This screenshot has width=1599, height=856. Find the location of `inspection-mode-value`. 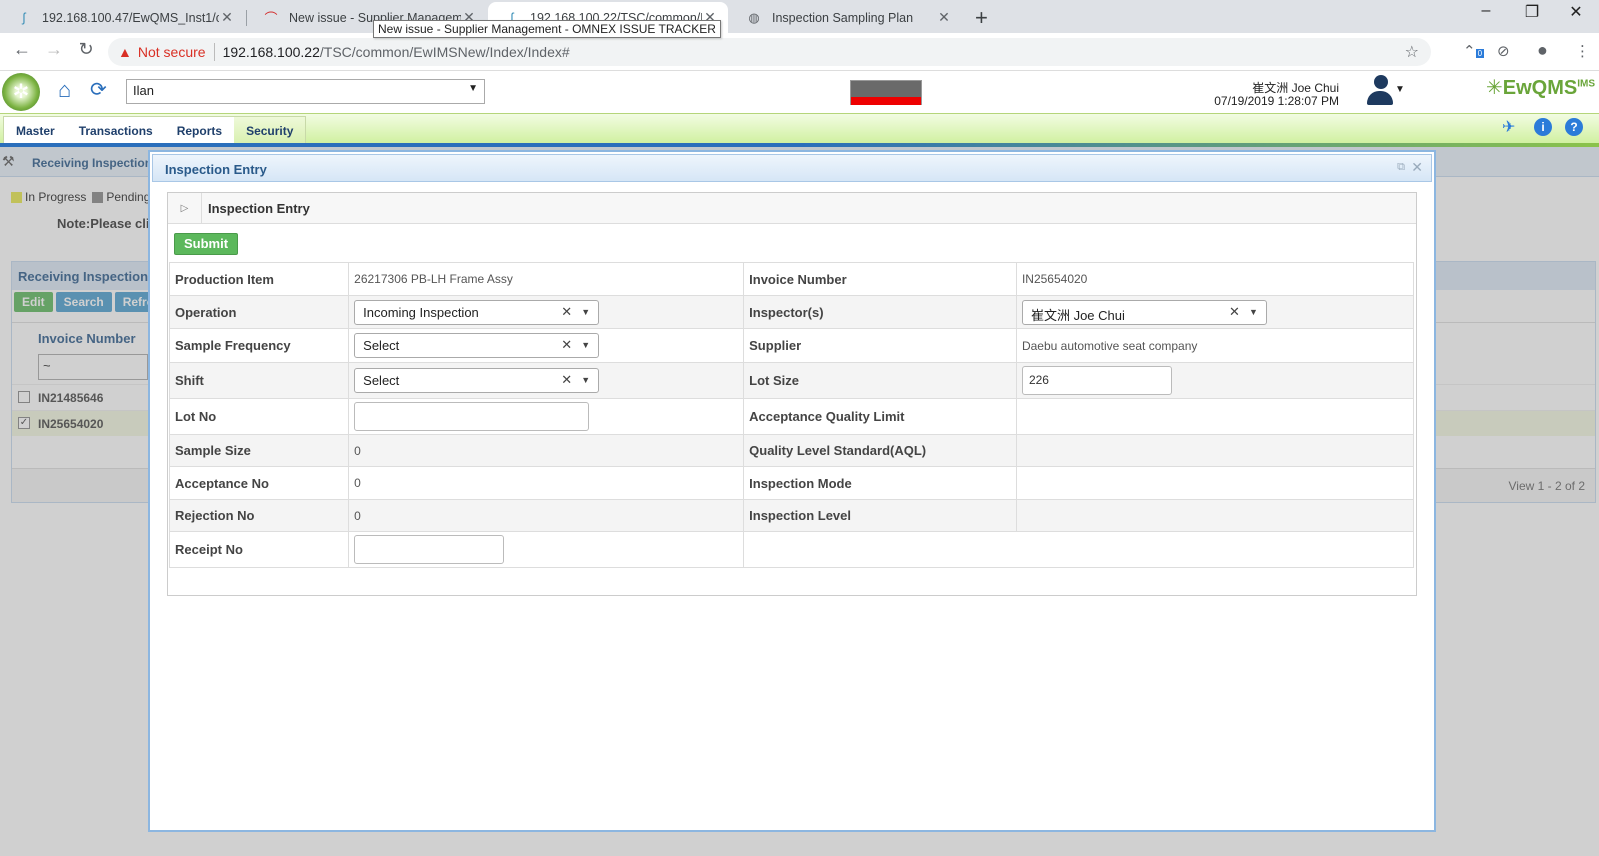

inspection-mode-value is located at coordinates (1215, 483).